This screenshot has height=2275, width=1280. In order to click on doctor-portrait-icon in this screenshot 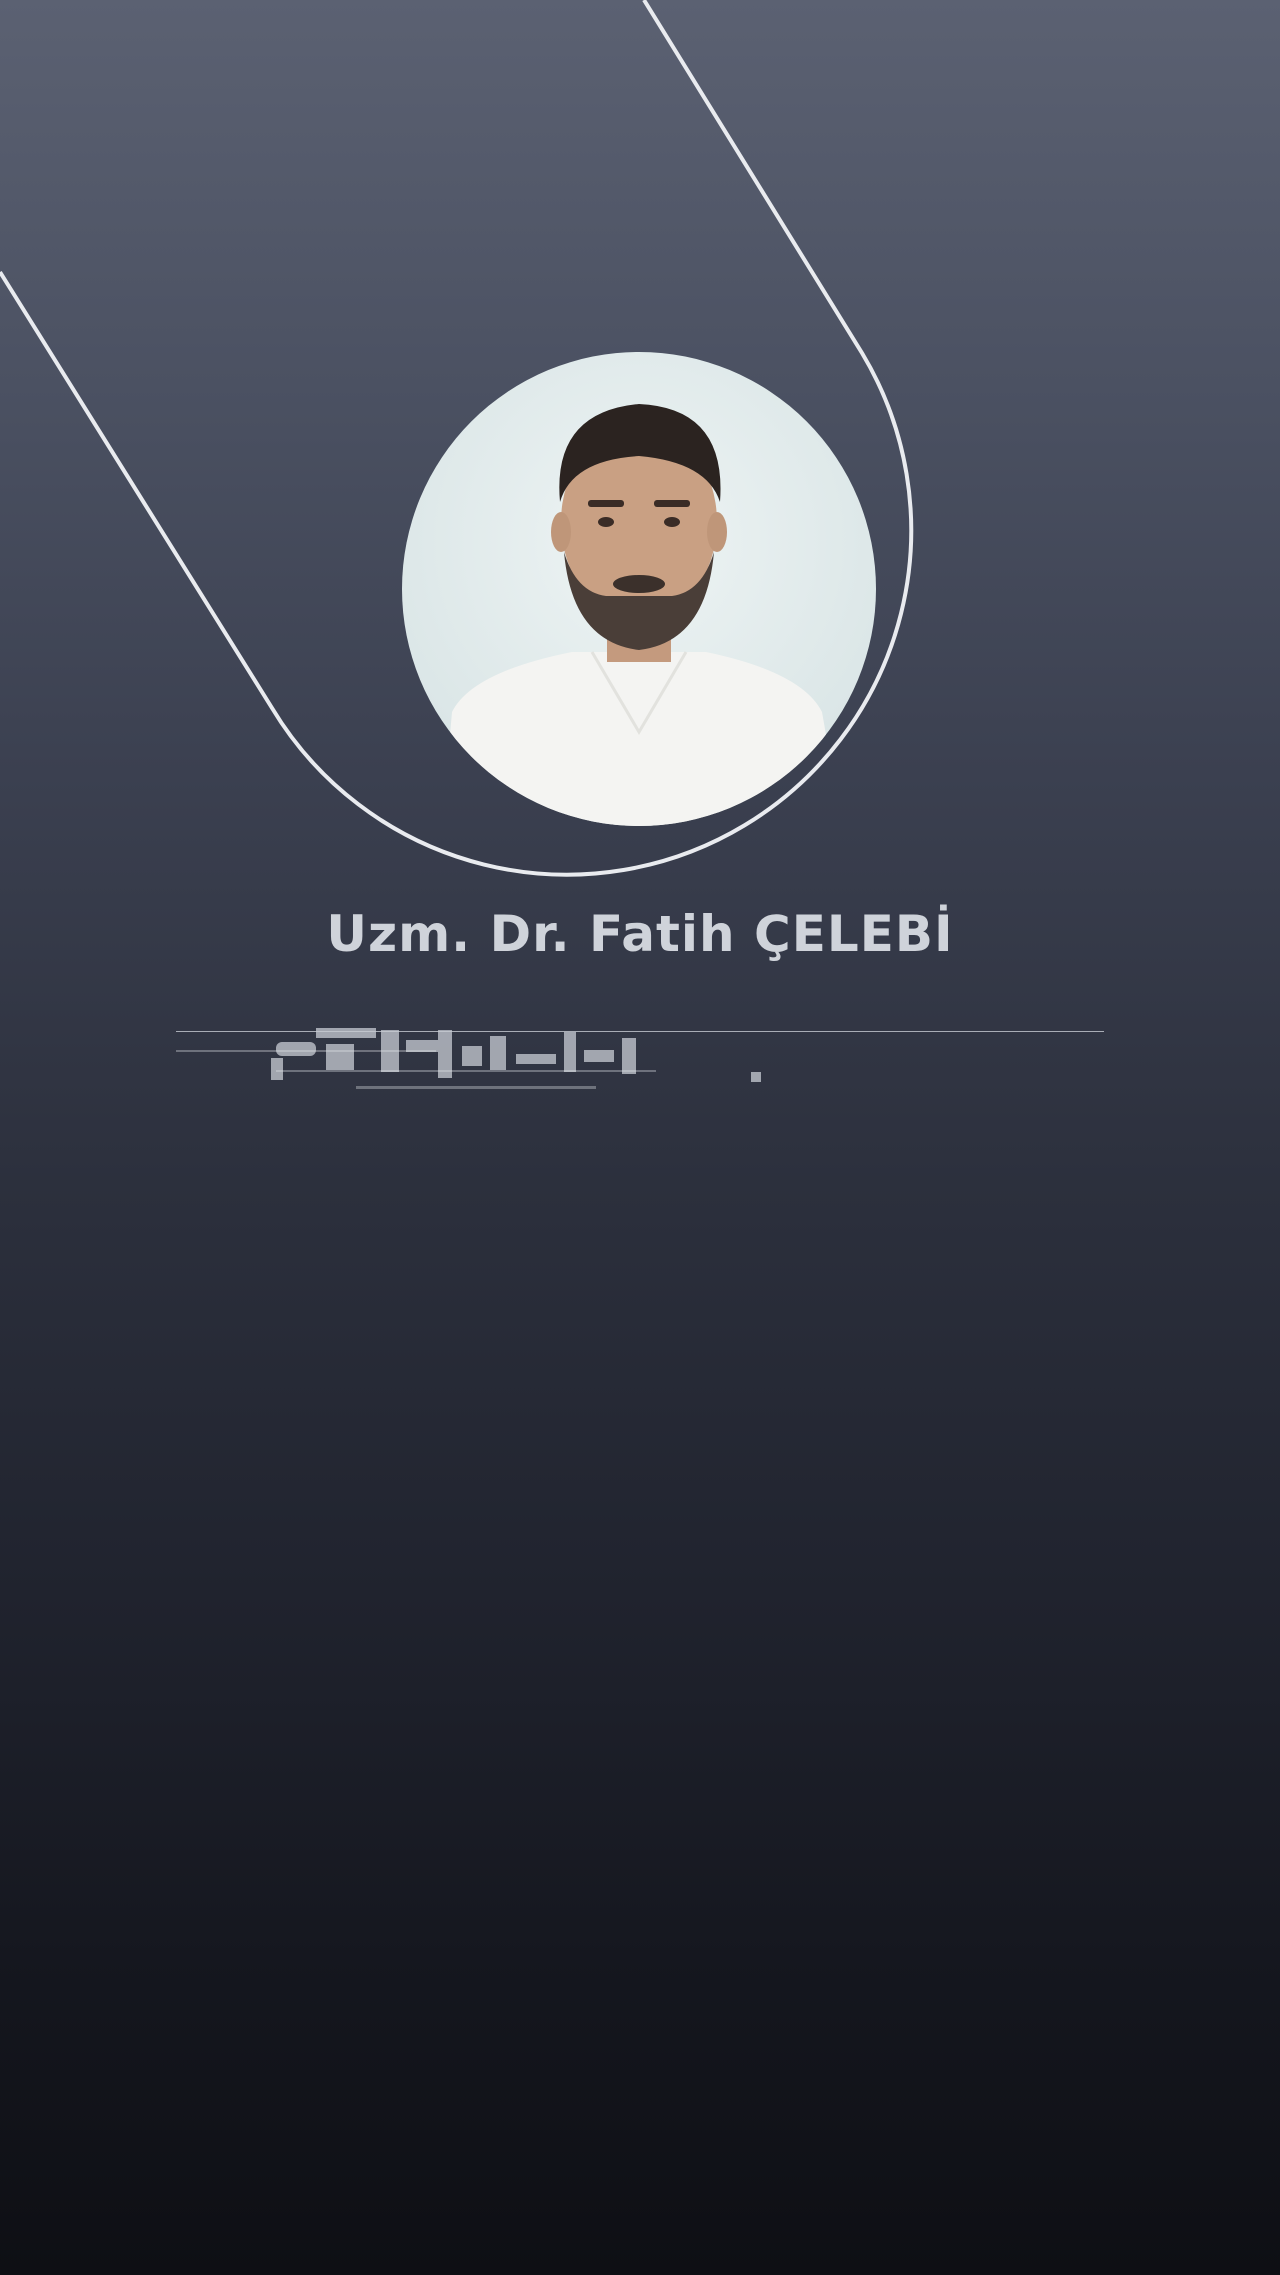, I will do `click(639, 589)`.